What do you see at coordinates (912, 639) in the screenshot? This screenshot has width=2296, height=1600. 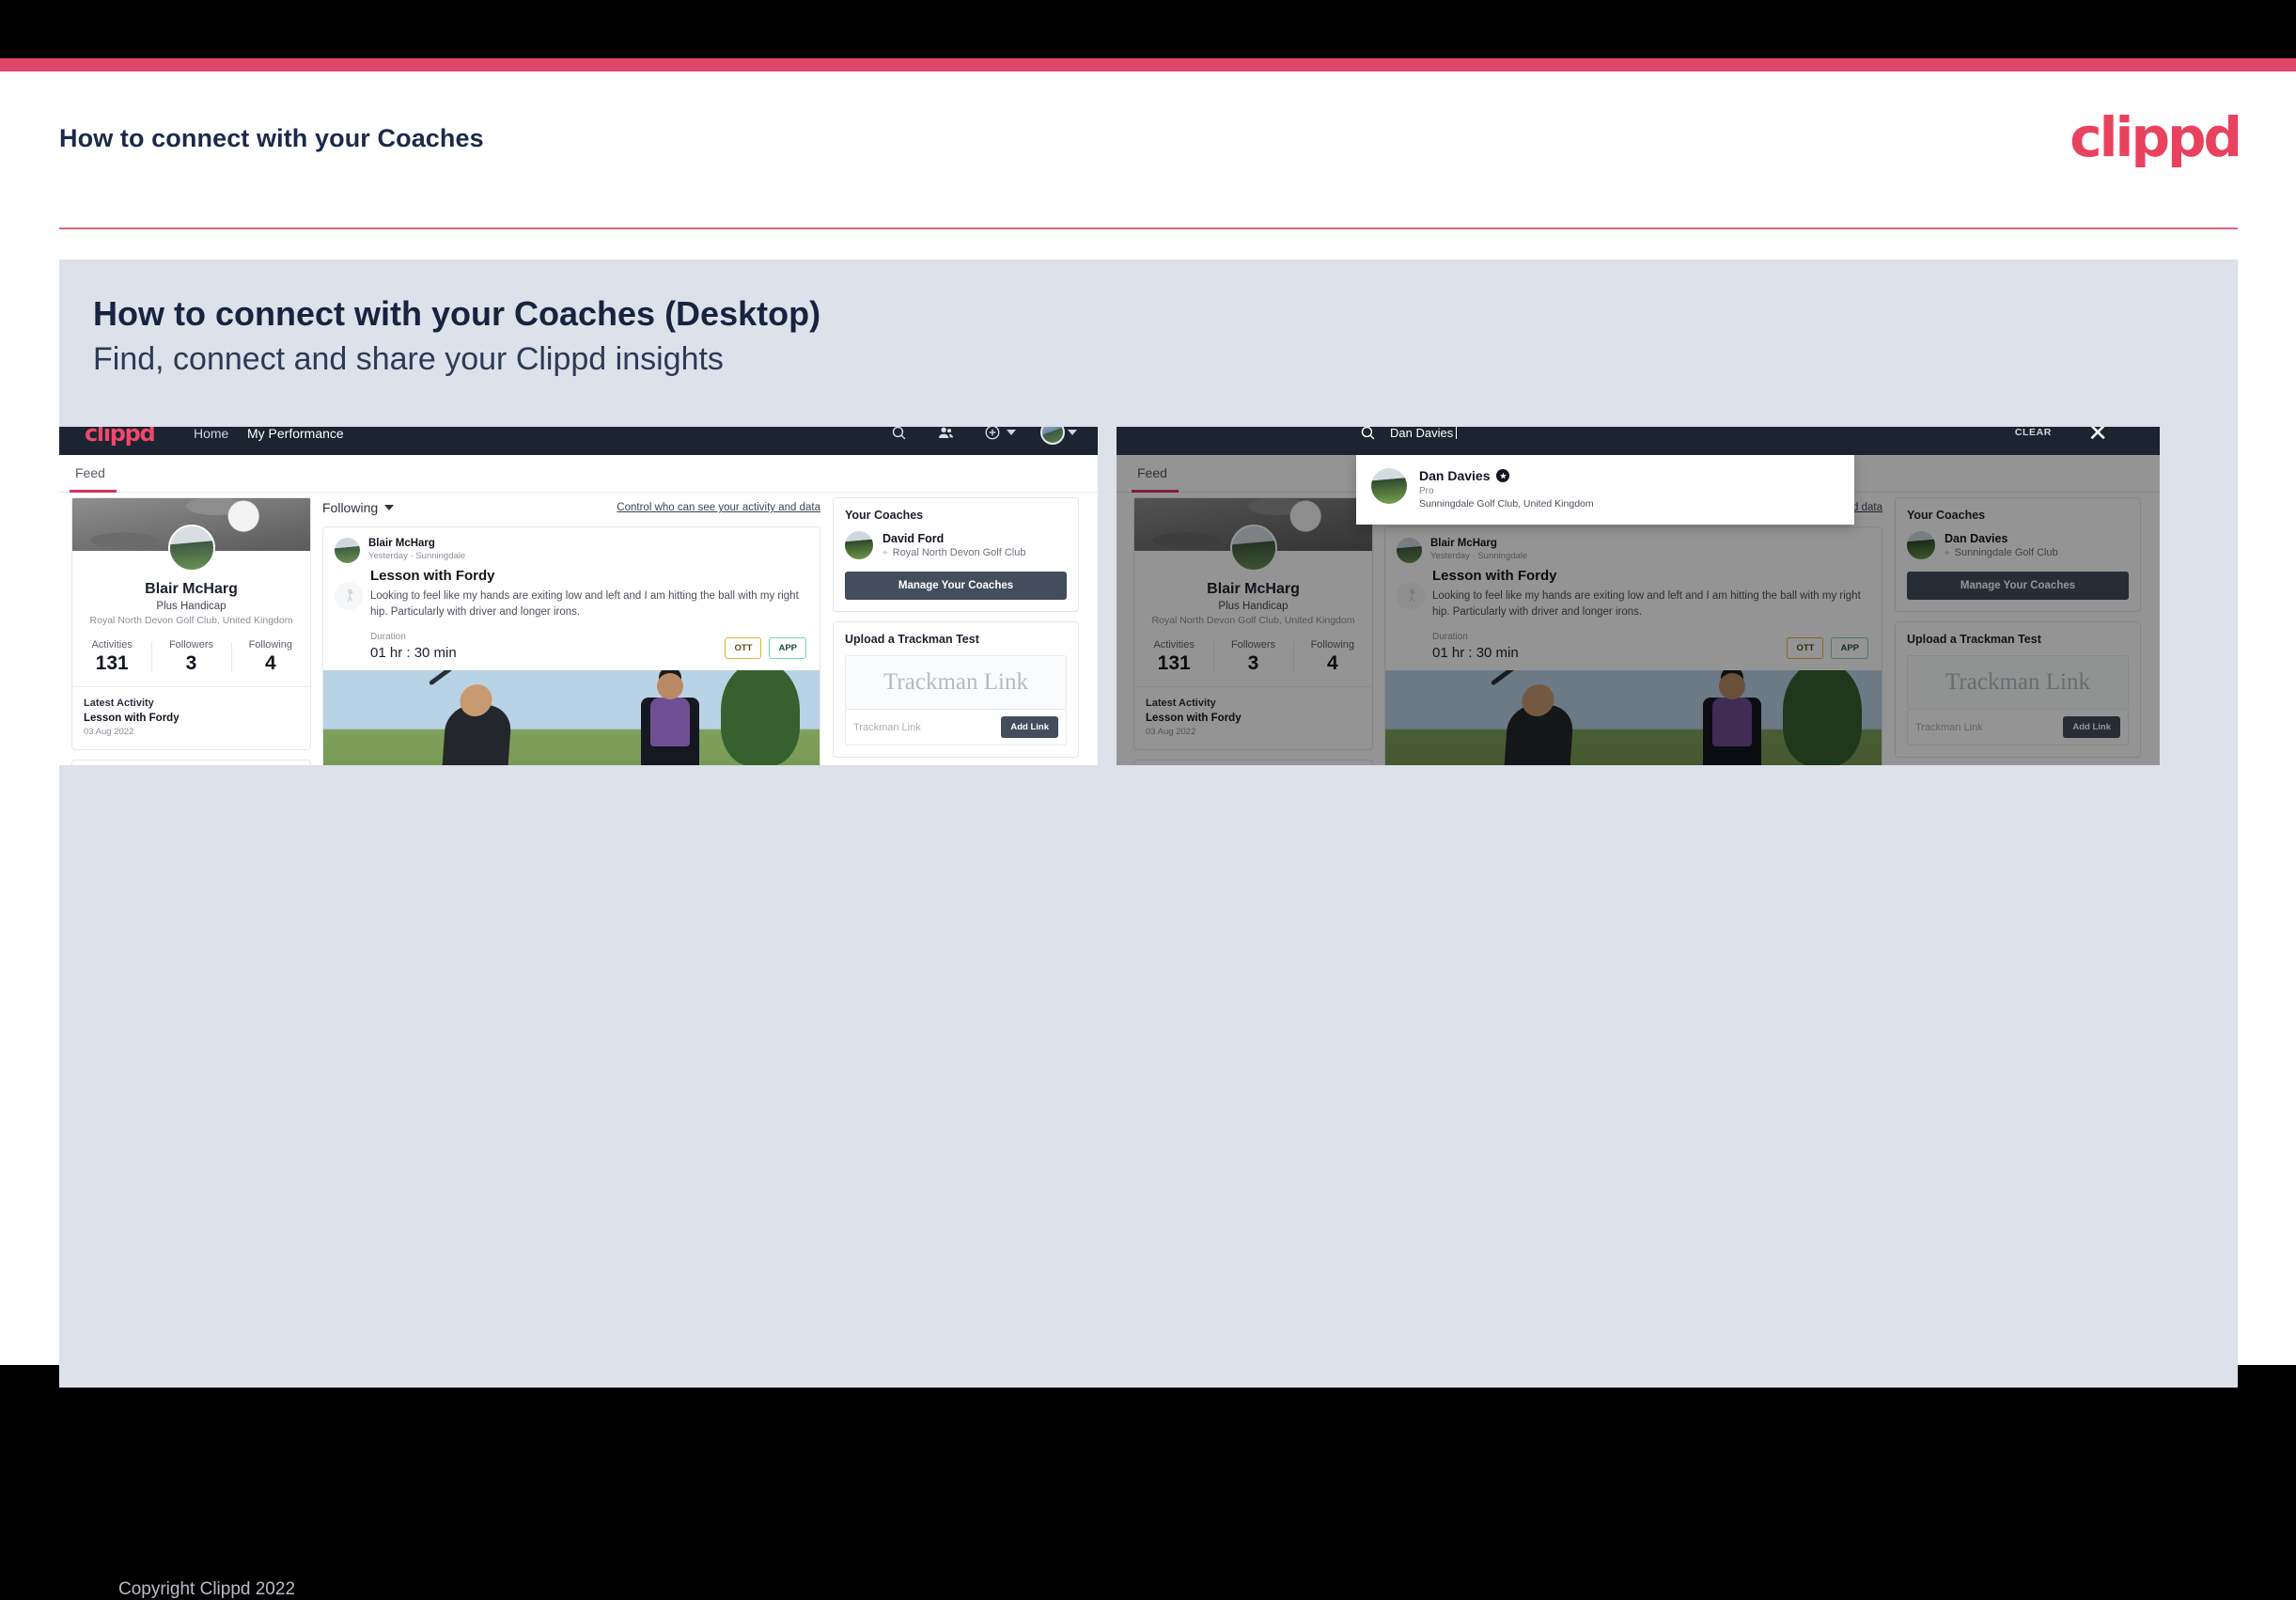 I see `trackman-title: Upload a Trackman Test` at bounding box center [912, 639].